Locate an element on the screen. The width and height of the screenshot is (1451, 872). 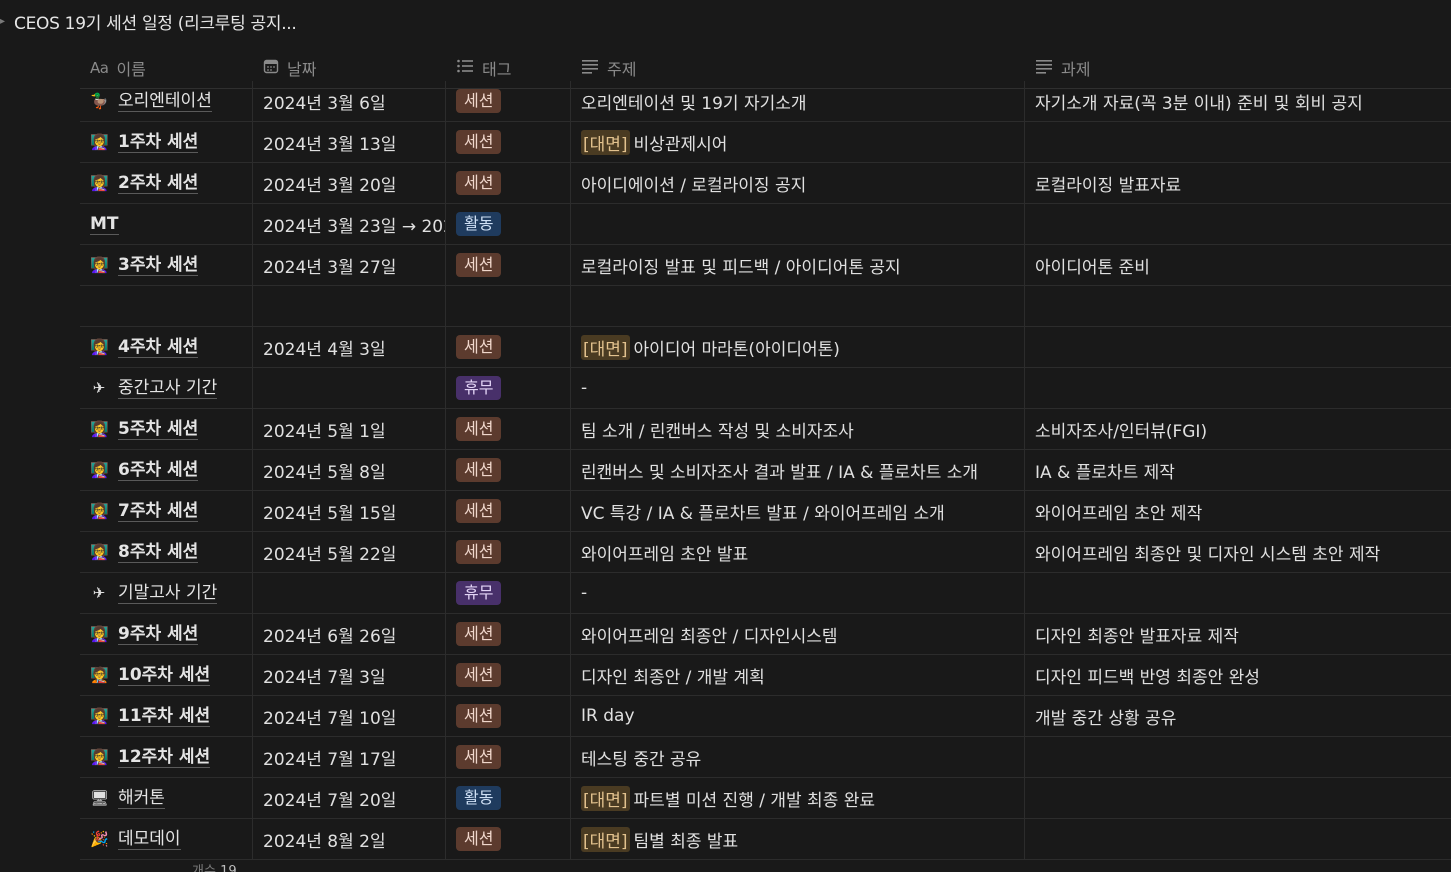
cell-name: 👩‍🏫 11주차 세션 is located at coordinates (166, 716).